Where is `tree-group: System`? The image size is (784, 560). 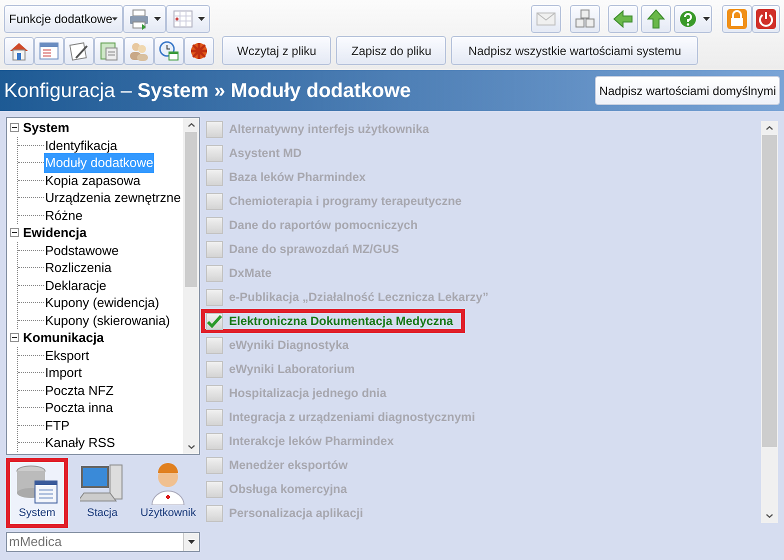
tree-group: System is located at coordinates (46, 128).